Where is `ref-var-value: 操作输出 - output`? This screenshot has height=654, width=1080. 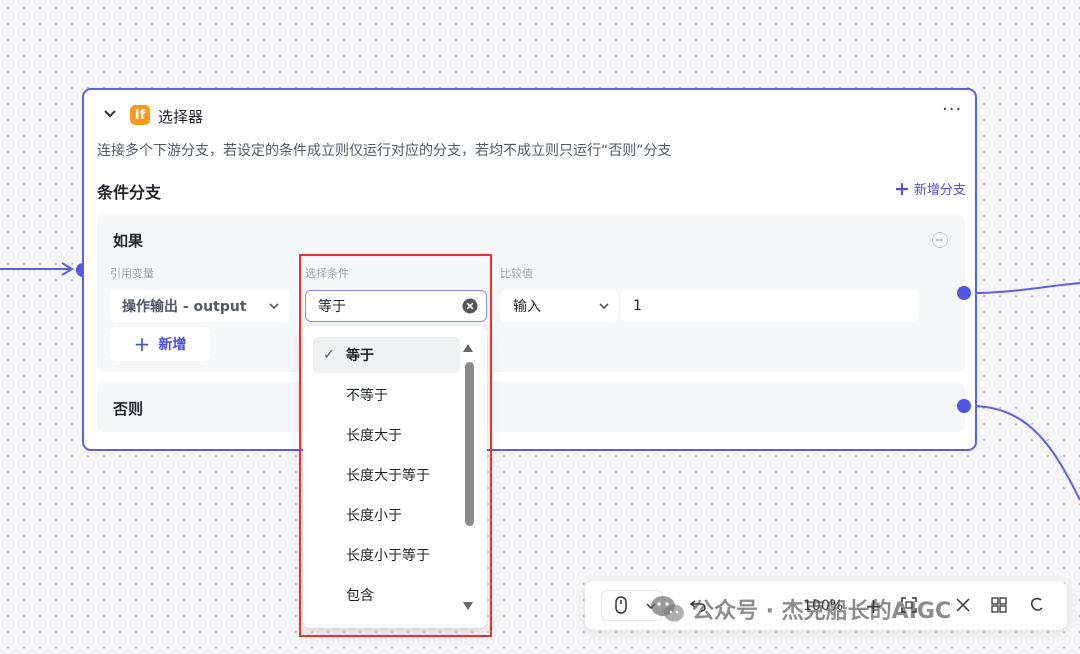
ref-var-value: 操作输出 - output is located at coordinates (184, 307).